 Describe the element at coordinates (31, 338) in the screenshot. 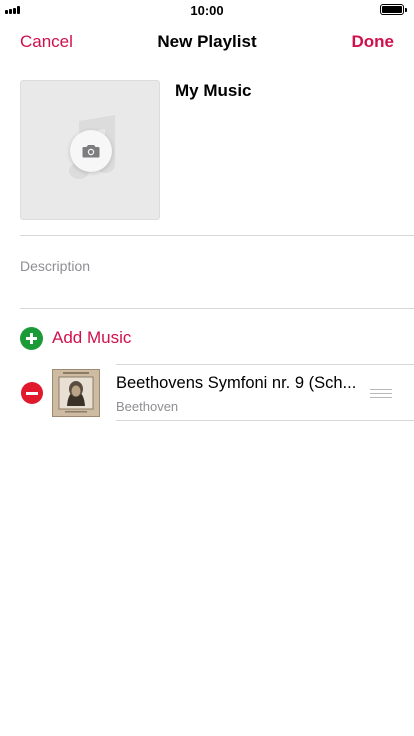

I see `plus-circle-icon` at that location.